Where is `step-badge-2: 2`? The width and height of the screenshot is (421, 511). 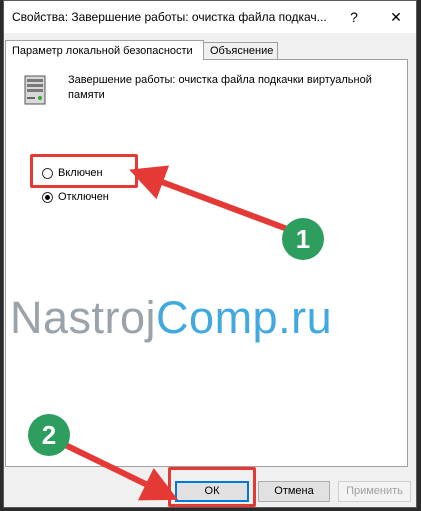
step-badge-2: 2 is located at coordinates (49, 435).